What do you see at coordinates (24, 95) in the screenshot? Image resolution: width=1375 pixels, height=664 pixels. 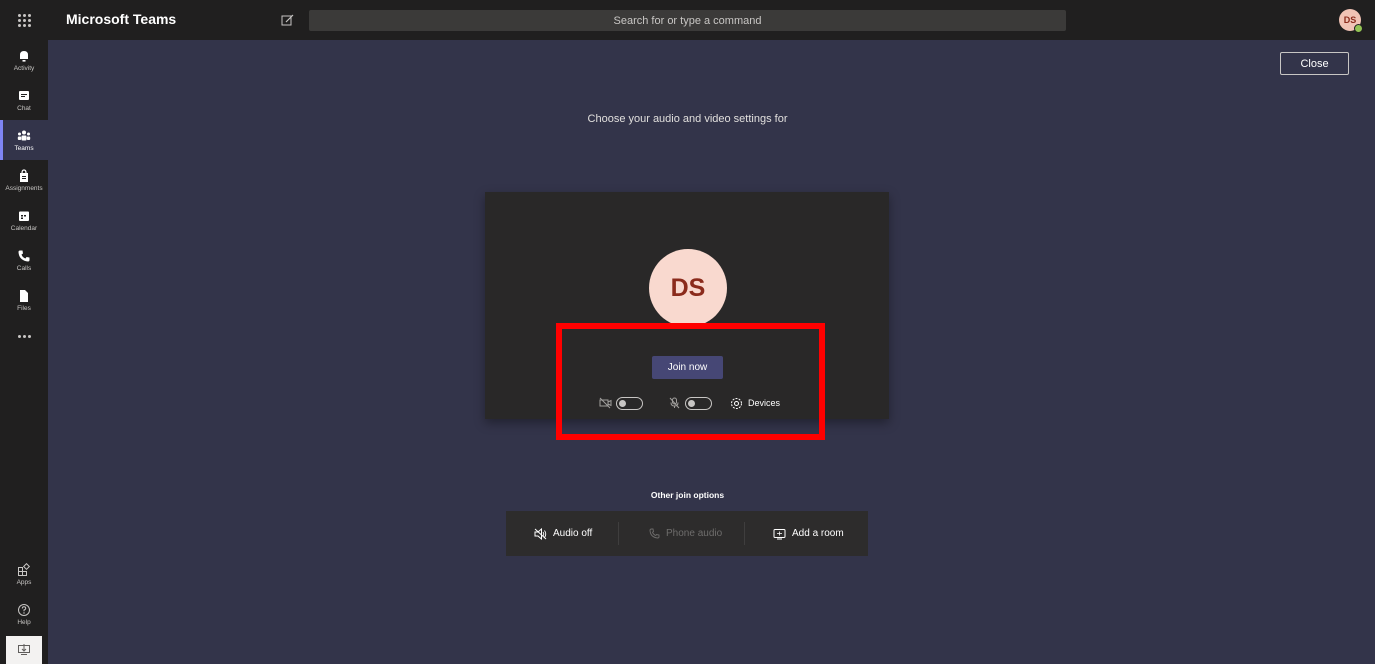 I see `chat-icon` at bounding box center [24, 95].